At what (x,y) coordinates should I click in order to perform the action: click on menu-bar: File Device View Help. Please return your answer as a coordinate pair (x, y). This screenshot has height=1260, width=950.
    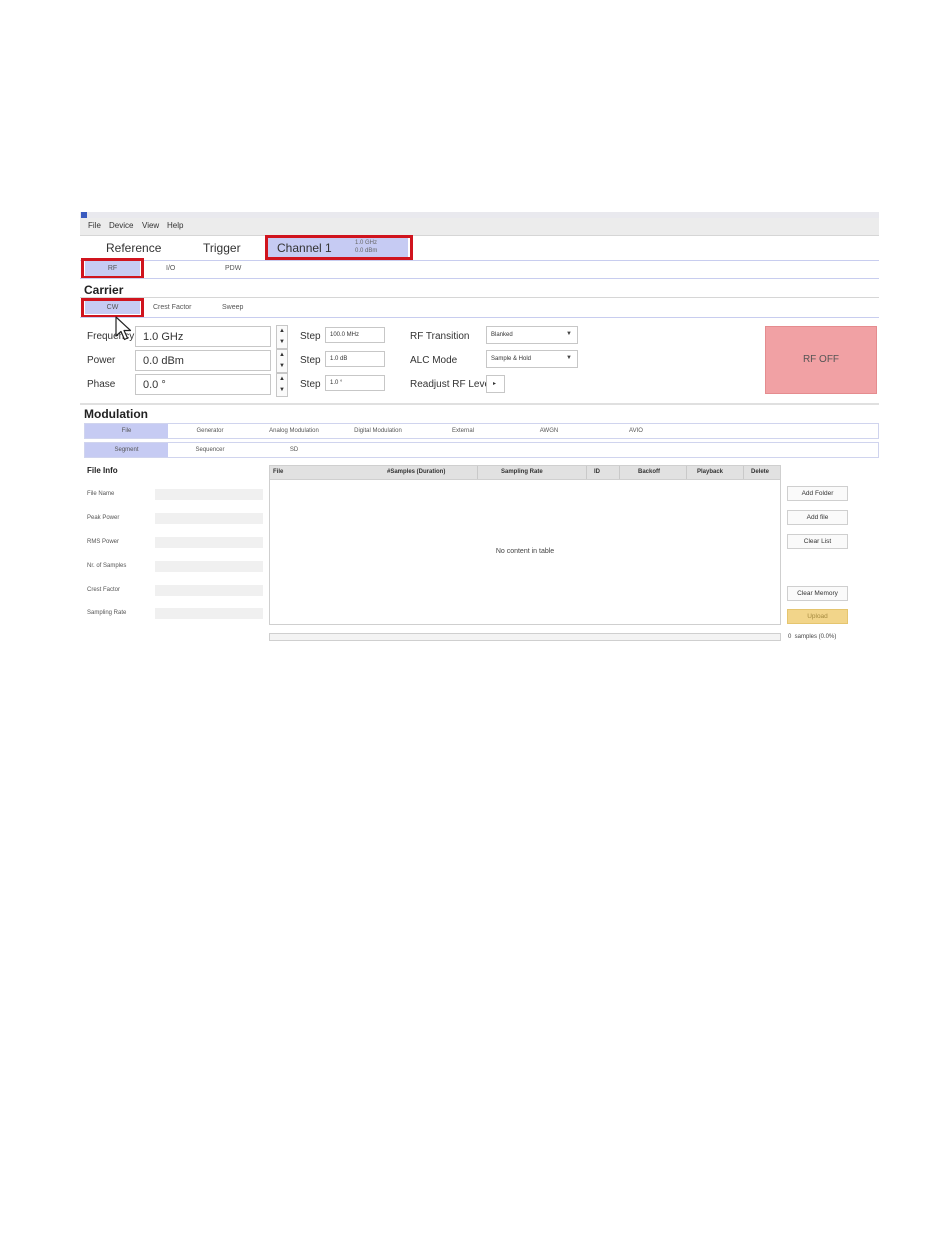
    Looking at the image, I should click on (479, 227).